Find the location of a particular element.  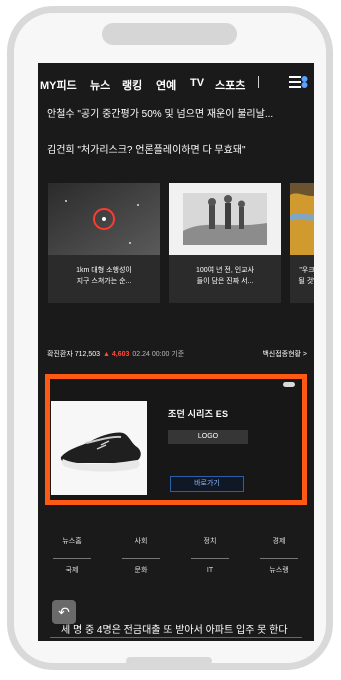

category-it: IT is located at coordinates (210, 571).